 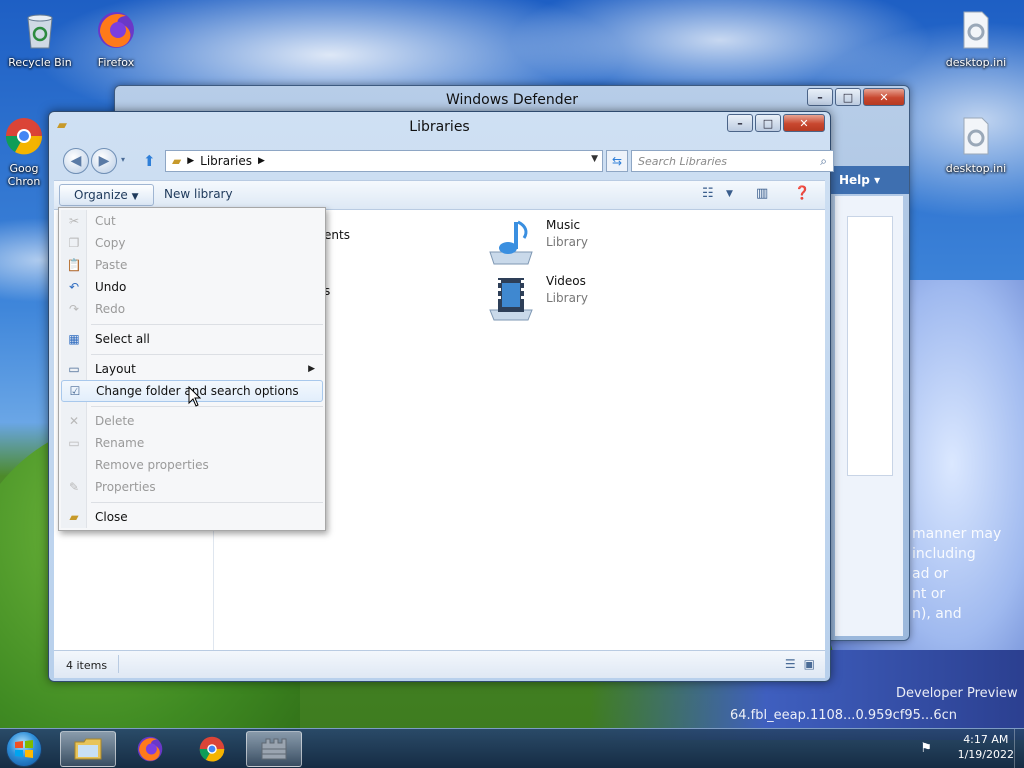 What do you see at coordinates (192, 421) in the screenshot?
I see `menu-item-delete: ✕ Delete` at bounding box center [192, 421].